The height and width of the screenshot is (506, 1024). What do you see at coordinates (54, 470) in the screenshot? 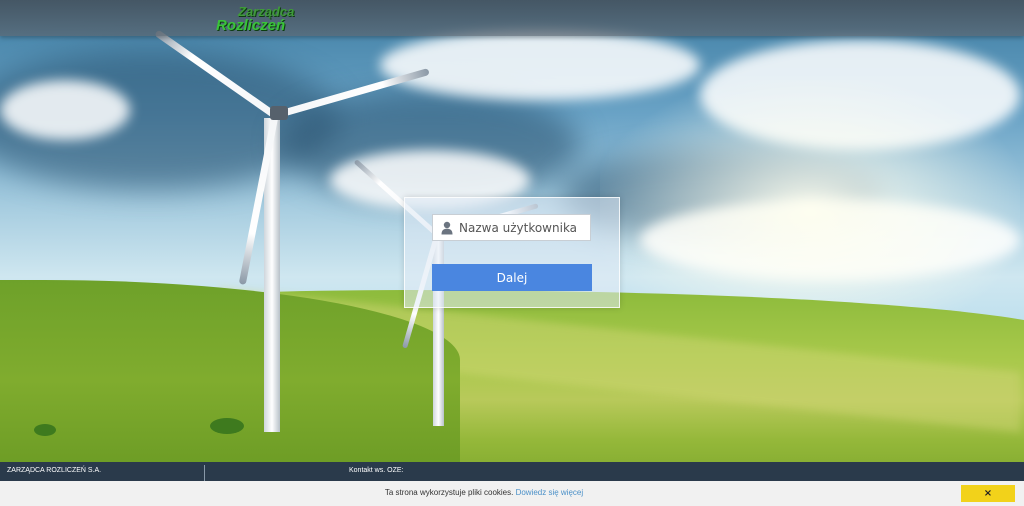
I see `footer-company: ZARZĄDCA ROZLICZEŃ S.A.` at bounding box center [54, 470].